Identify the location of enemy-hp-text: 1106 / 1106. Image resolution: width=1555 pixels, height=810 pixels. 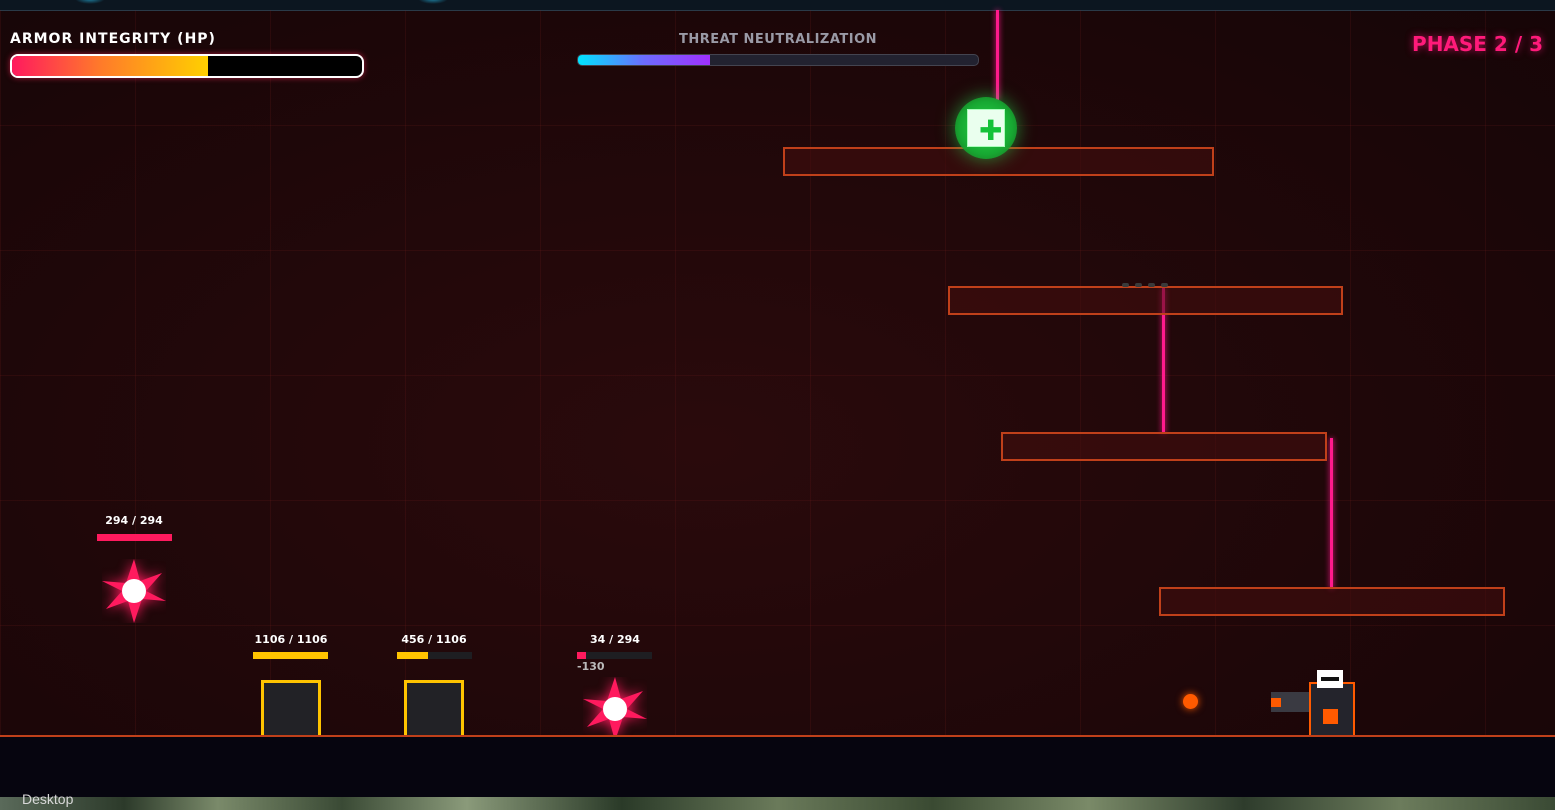
(291, 639).